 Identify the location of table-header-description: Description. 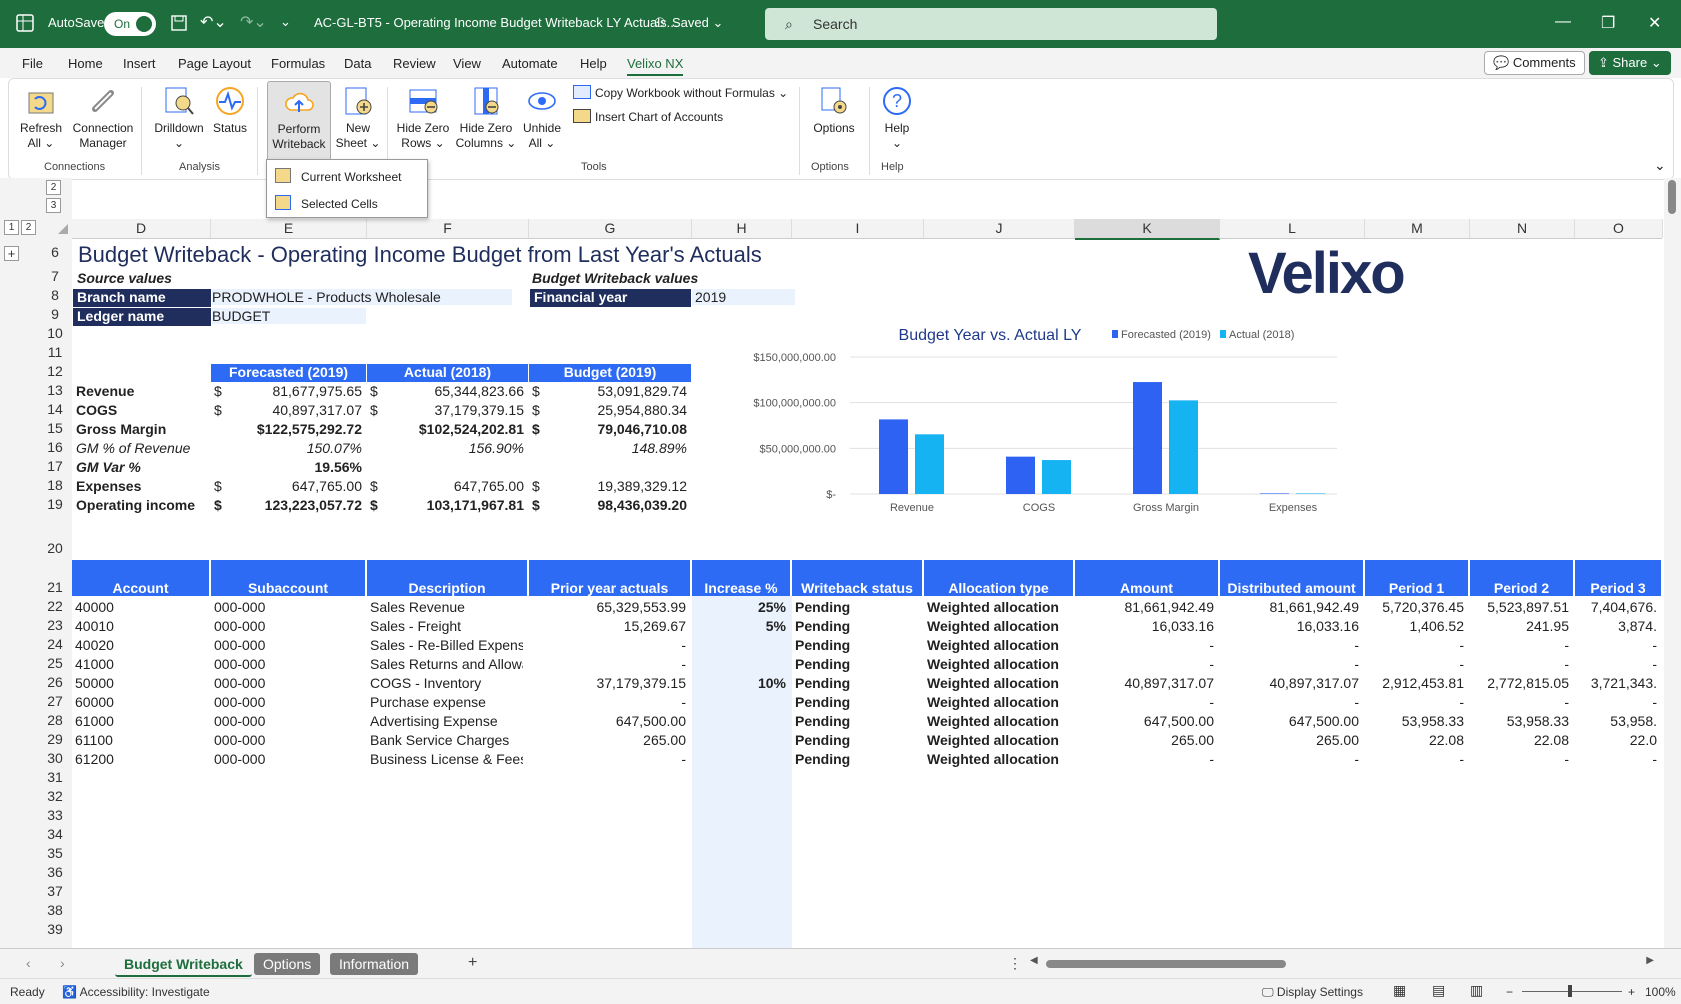
(447, 578).